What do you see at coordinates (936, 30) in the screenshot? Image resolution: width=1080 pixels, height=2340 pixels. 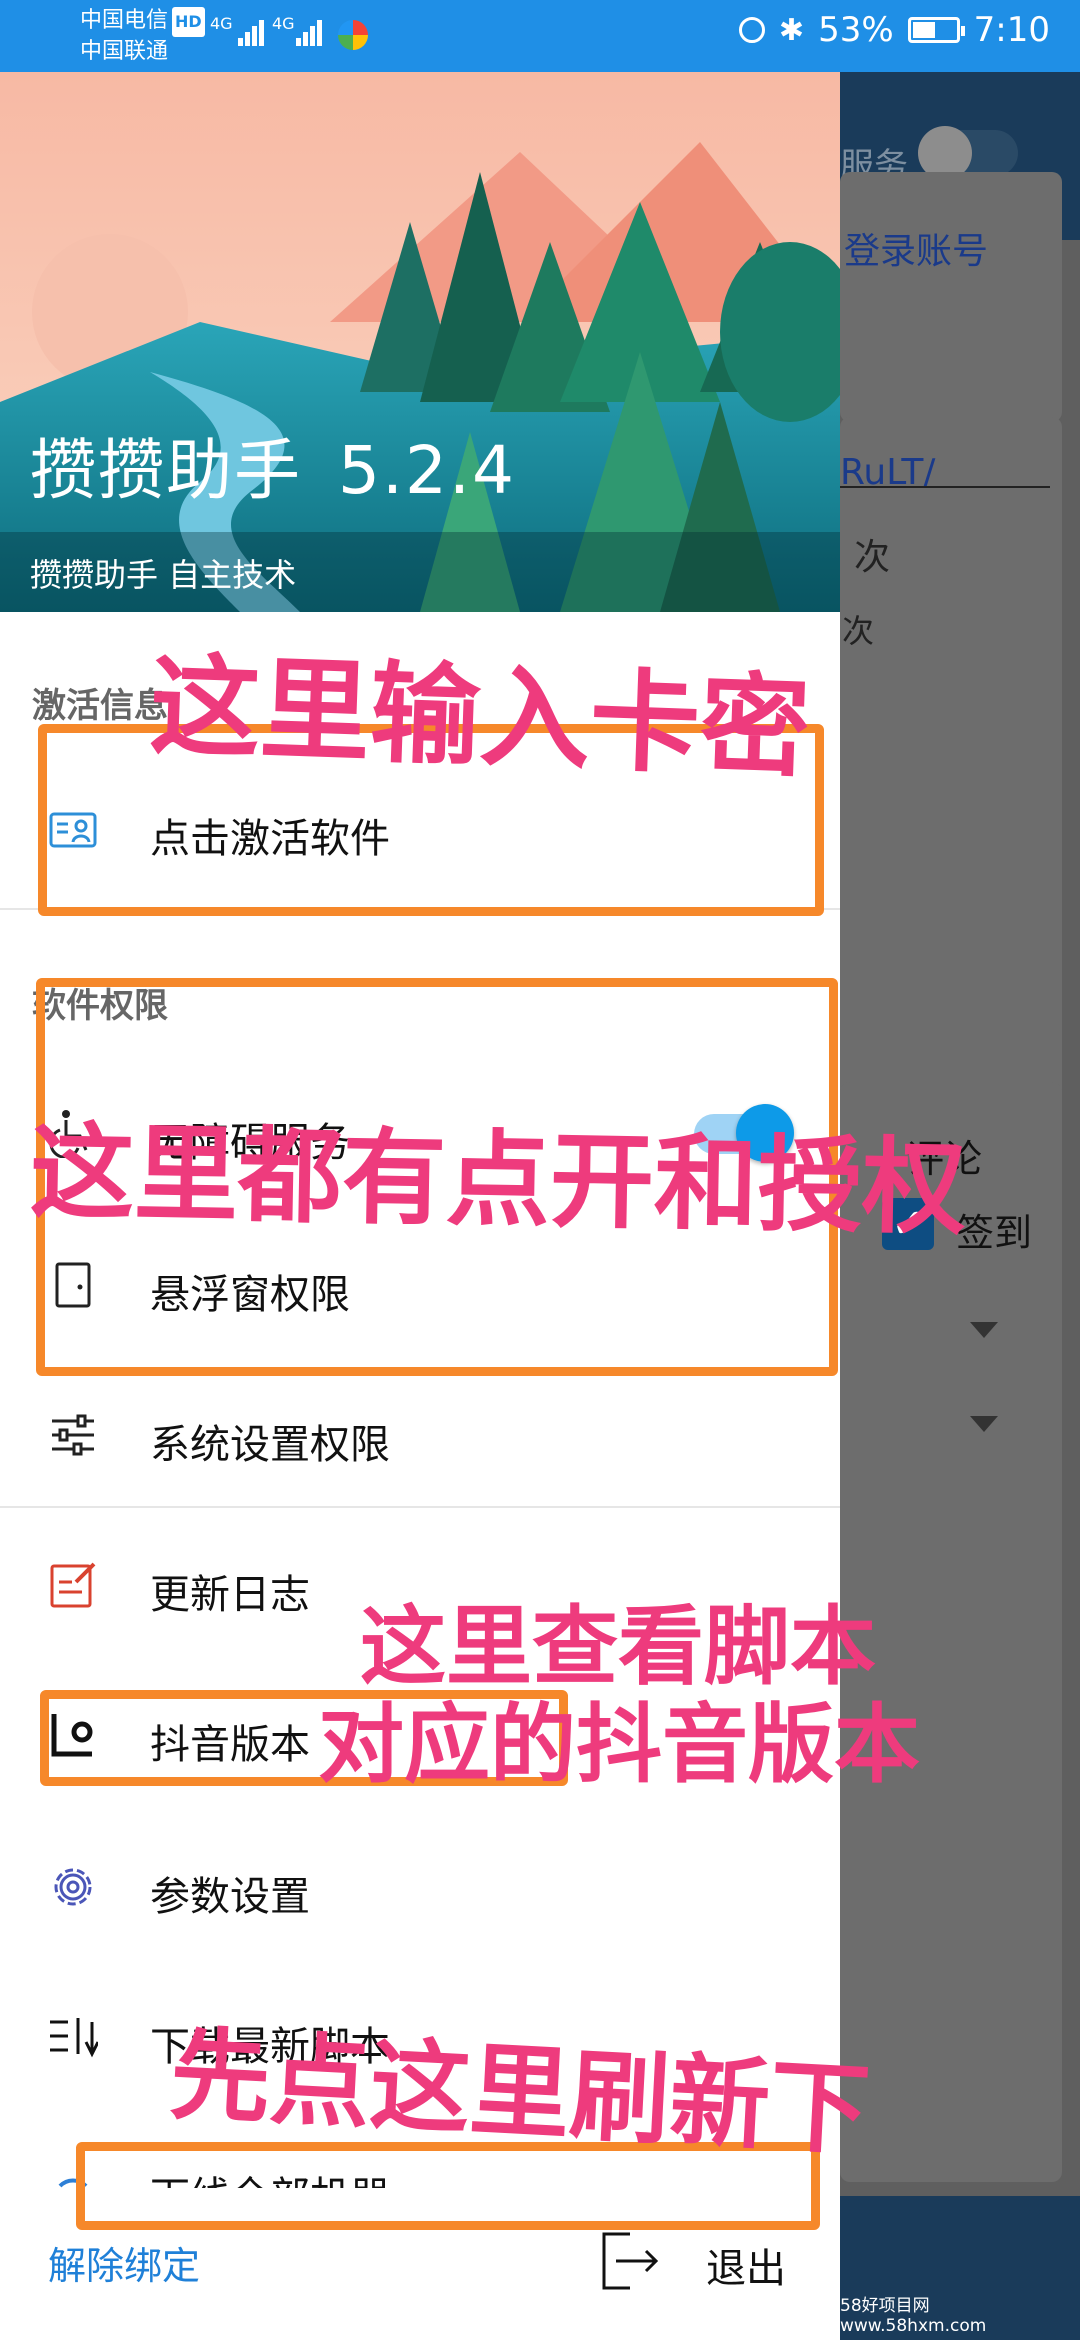 I see `battery-icon` at bounding box center [936, 30].